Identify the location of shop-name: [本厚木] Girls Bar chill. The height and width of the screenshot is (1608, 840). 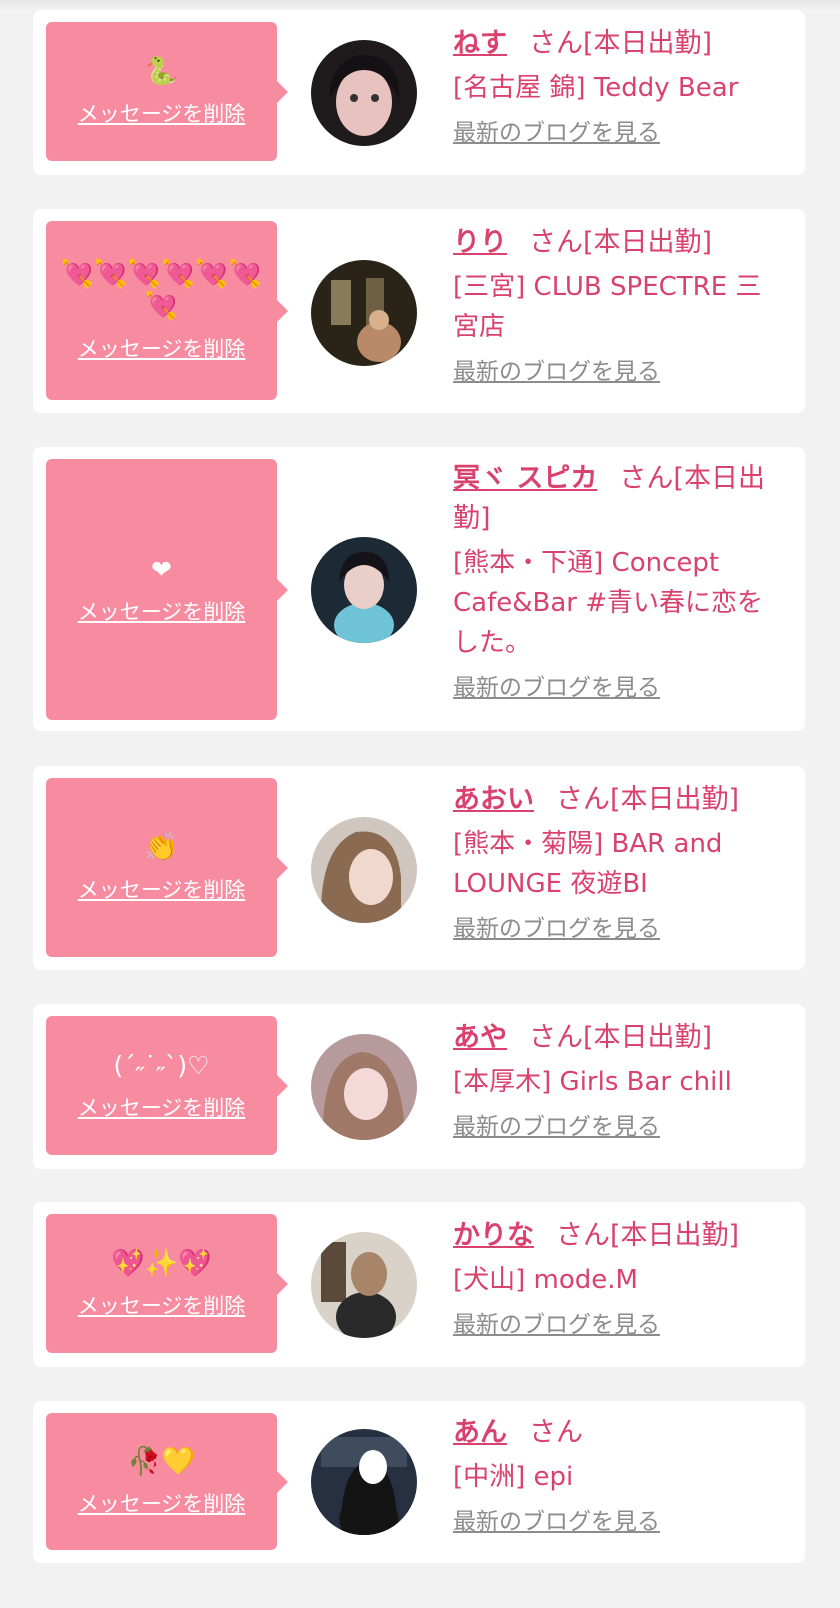
(592, 1082).